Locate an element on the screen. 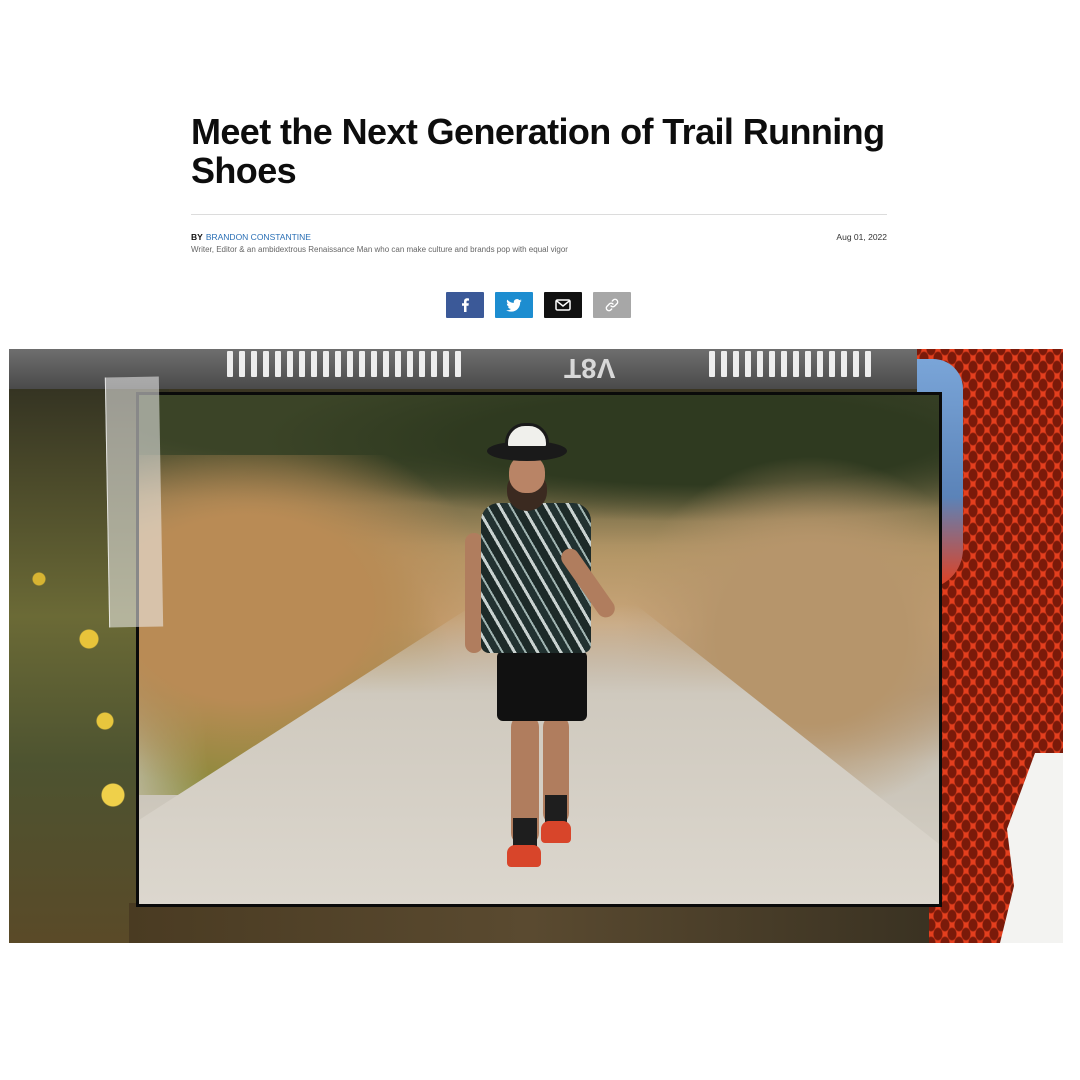 This screenshot has height=1080, width=1080. mail-icon is located at coordinates (563, 305).